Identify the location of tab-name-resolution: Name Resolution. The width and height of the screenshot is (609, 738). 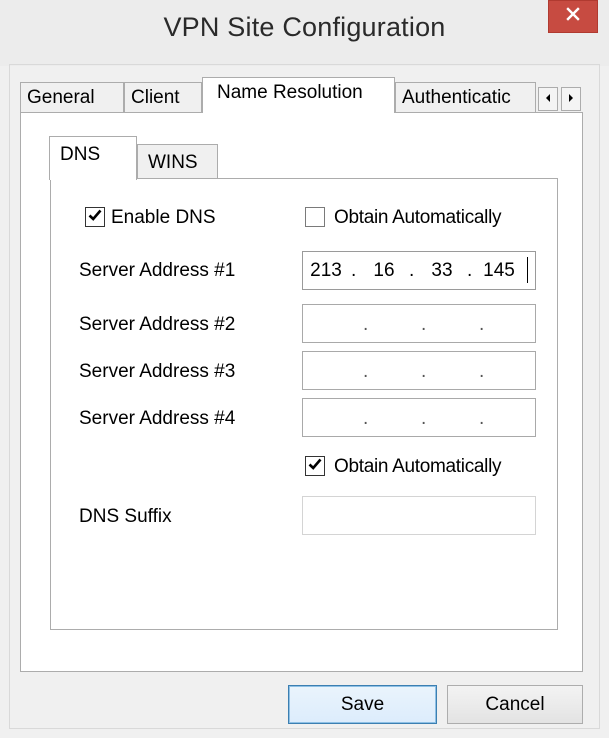
(298, 95).